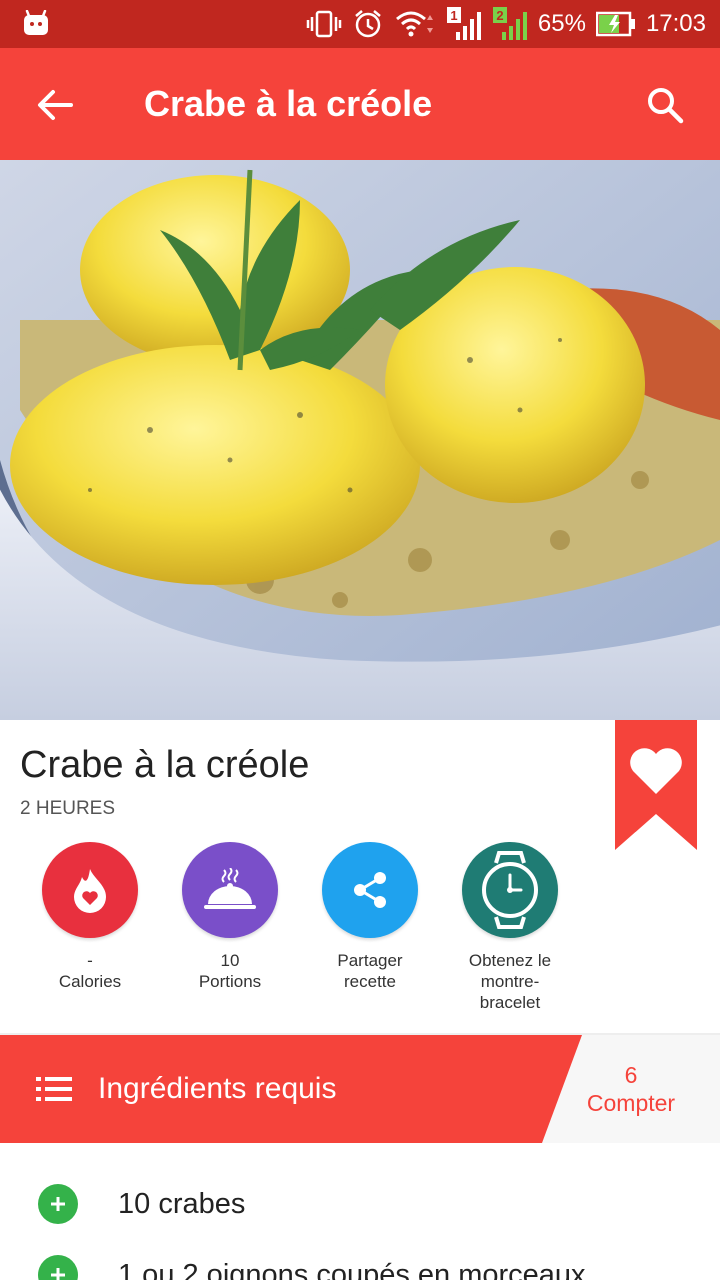 This screenshot has width=720, height=1280. What do you see at coordinates (288, 103) in the screenshot?
I see `app-bar-title: Crabe à la créole` at bounding box center [288, 103].